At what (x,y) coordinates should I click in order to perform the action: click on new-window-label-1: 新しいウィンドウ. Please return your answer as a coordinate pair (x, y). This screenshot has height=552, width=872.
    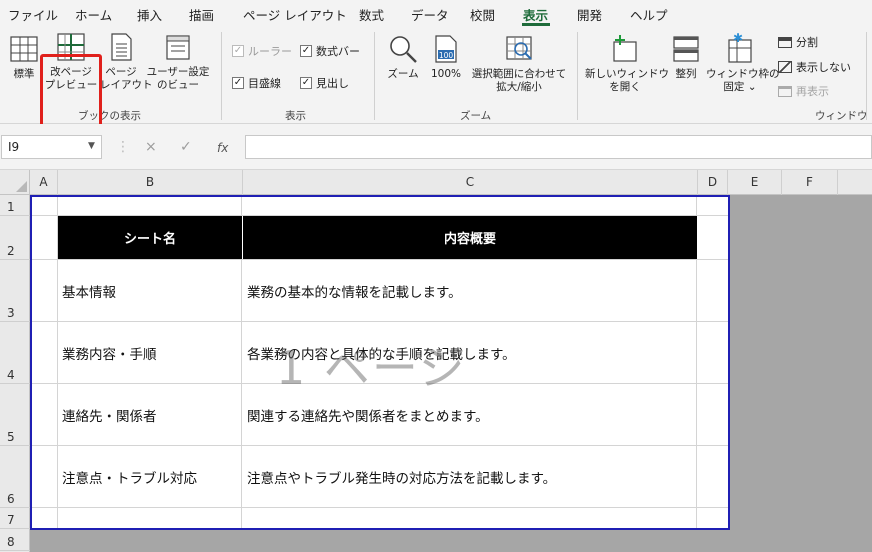
    Looking at the image, I should click on (627, 74).